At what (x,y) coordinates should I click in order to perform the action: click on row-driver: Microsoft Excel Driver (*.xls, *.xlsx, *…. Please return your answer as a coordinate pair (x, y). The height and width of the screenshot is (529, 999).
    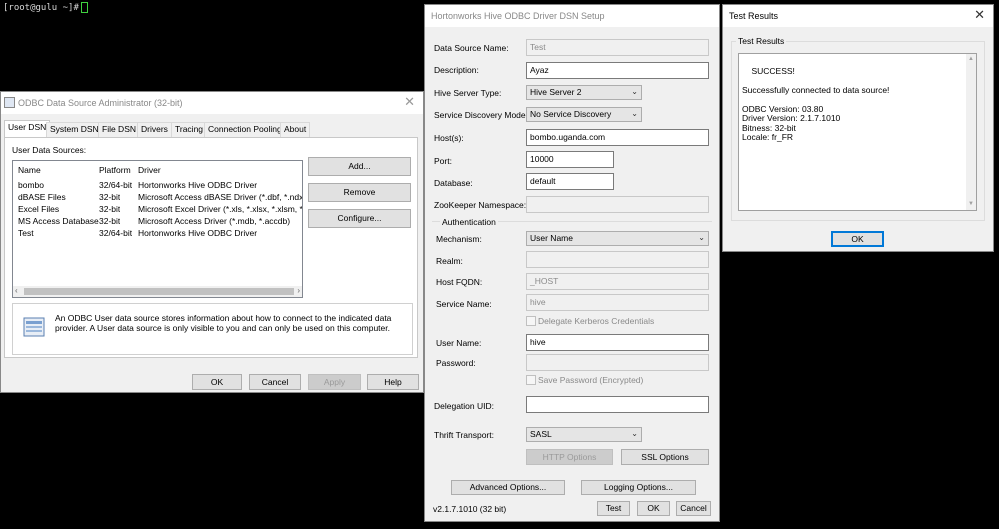
    Looking at the image, I should click on (220, 209).